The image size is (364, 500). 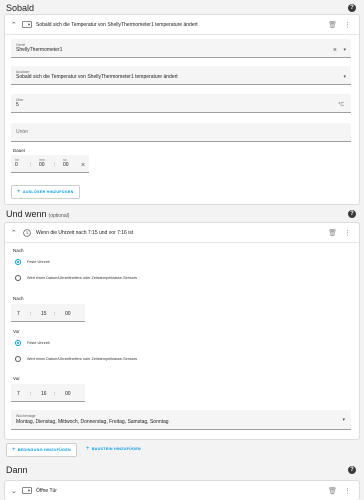 I want to click on then-section-title: Dann, so click(x=17, y=470).